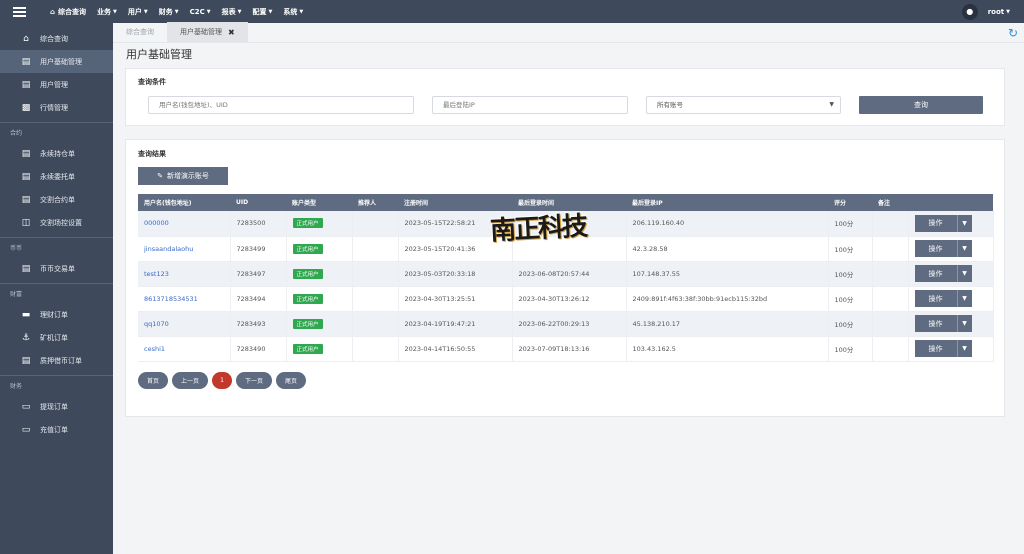 The image size is (1024, 554). I want to click on bar-chart-icon: ▩, so click(26, 107).